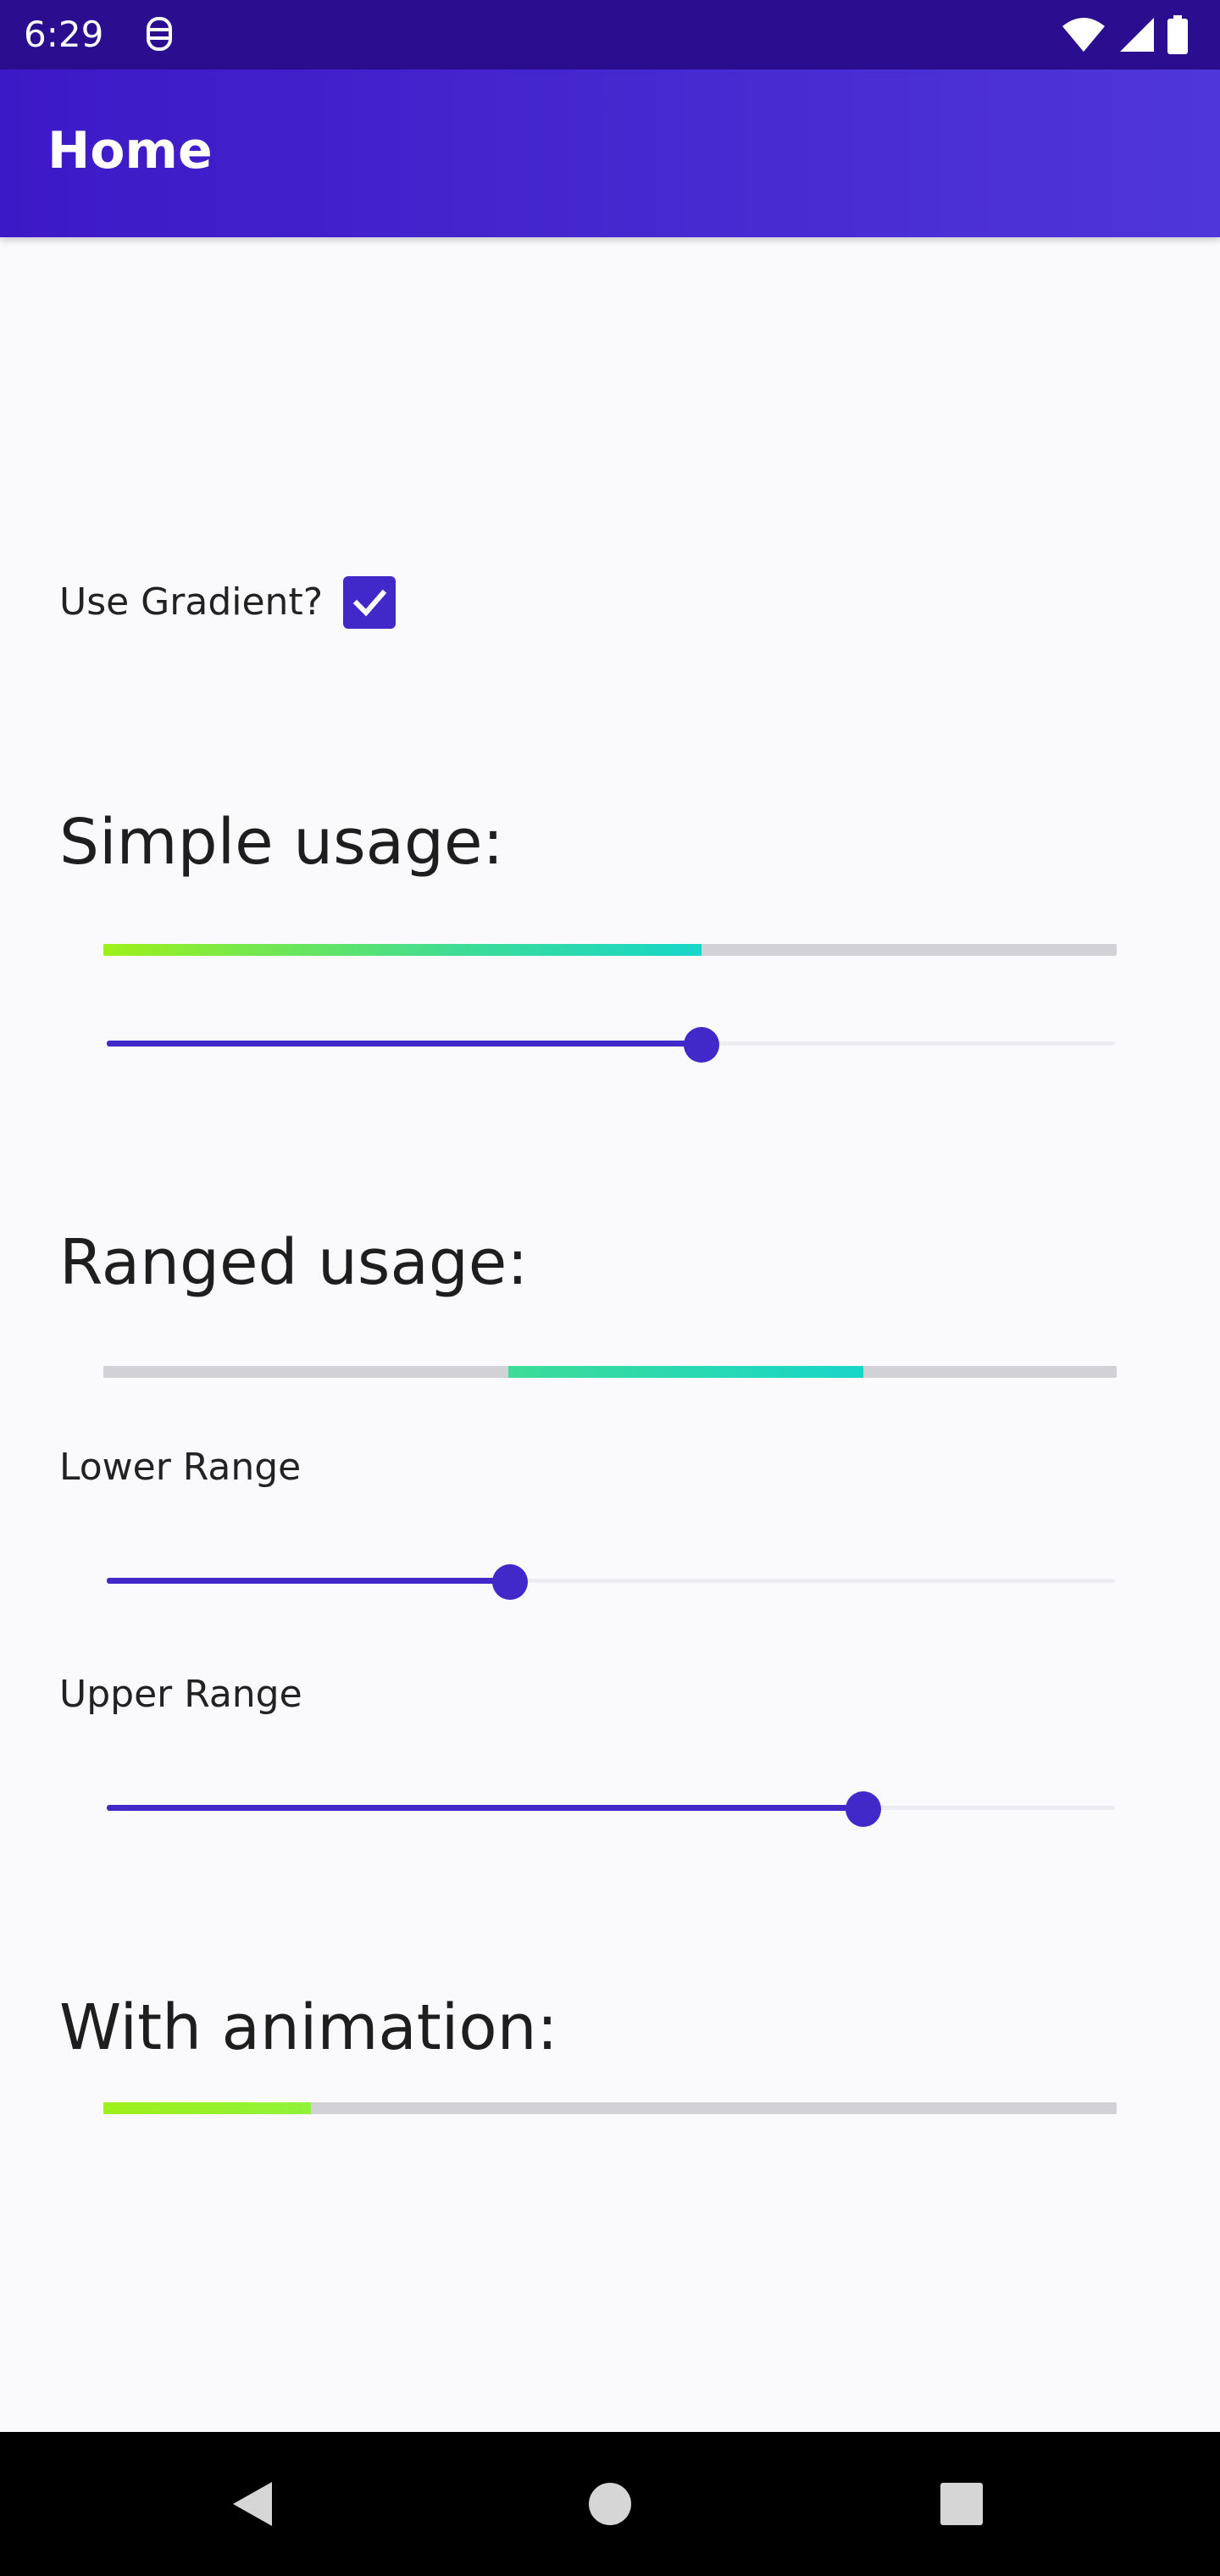 The width and height of the screenshot is (1220, 2576). What do you see at coordinates (610, 153) in the screenshot?
I see `app-bar: Home` at bounding box center [610, 153].